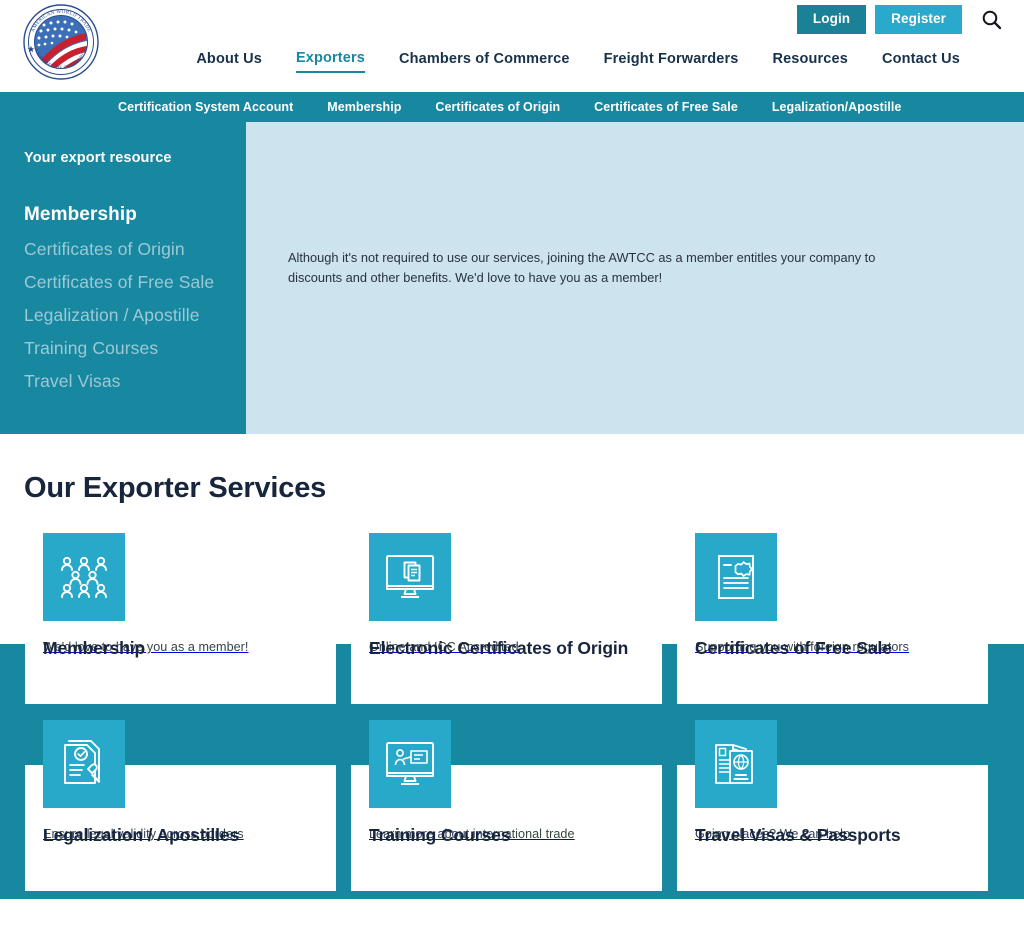 The image size is (1024, 925). What do you see at coordinates (229, 61) in the screenshot?
I see `nav-item-about-us: About Us` at bounding box center [229, 61].